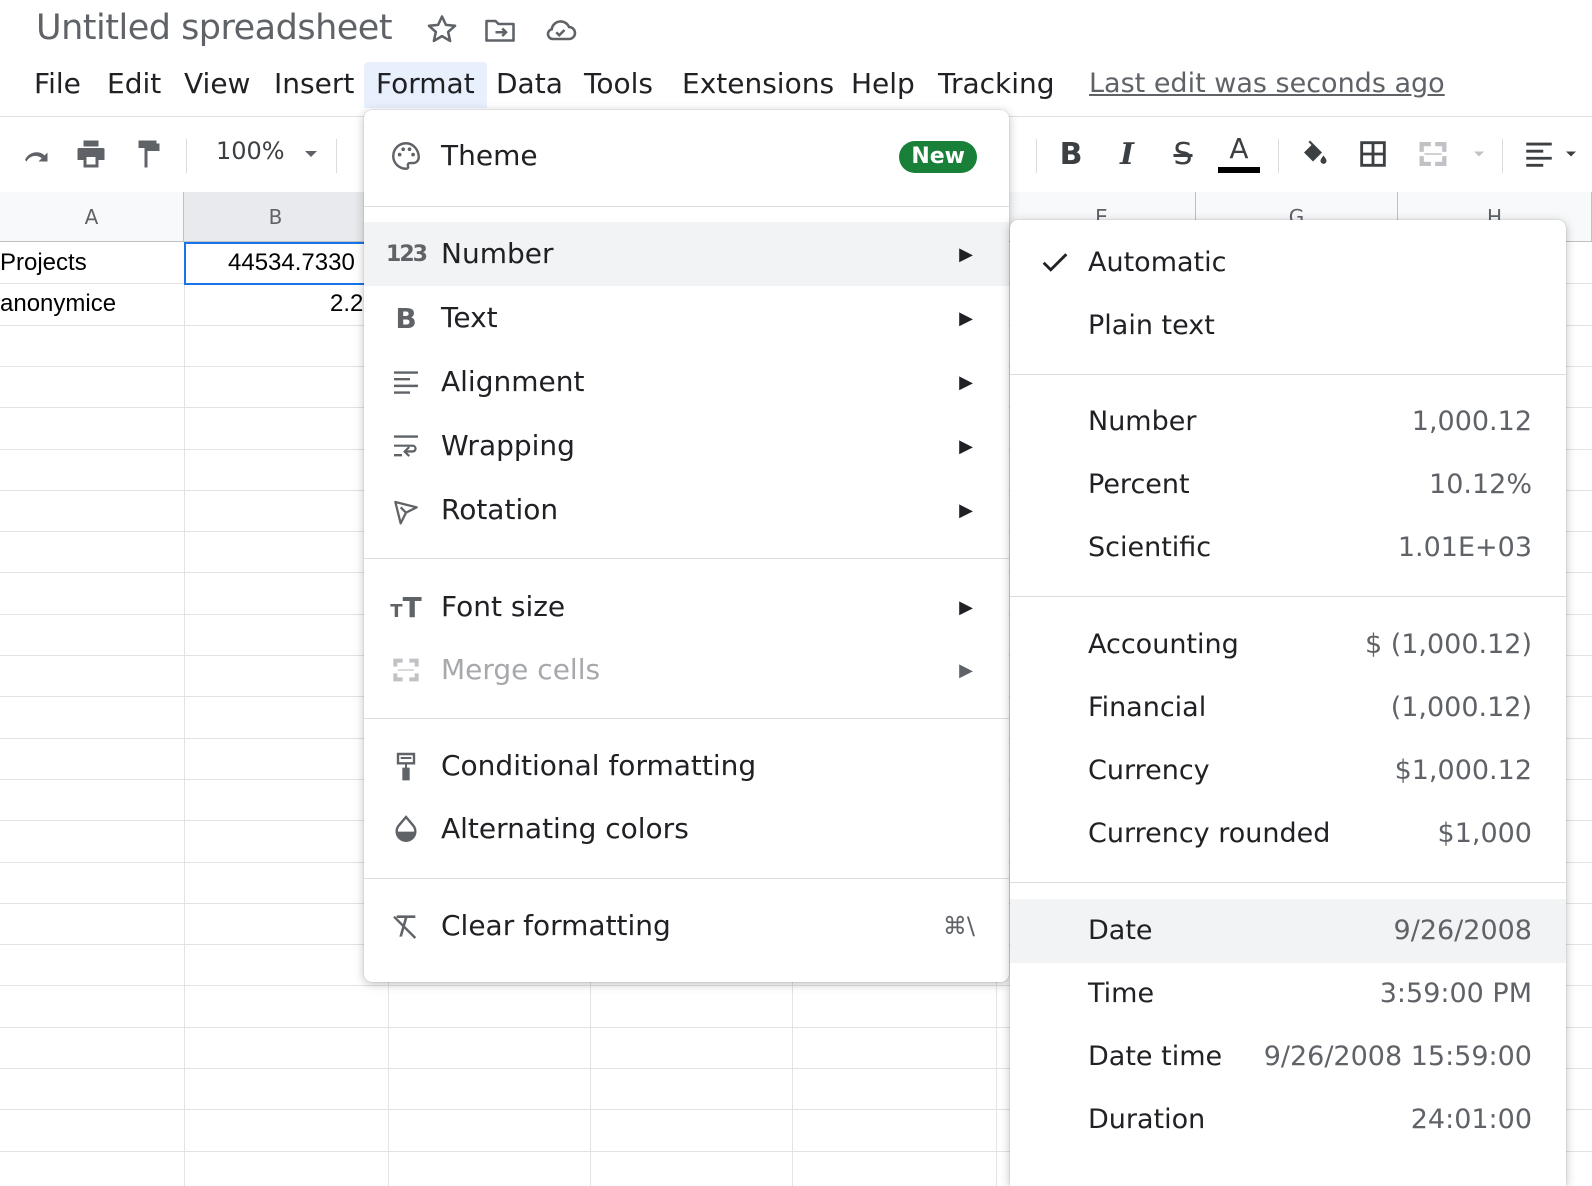 The image size is (1592, 1186). What do you see at coordinates (686, 510) in the screenshot?
I see `menu-item-rotation: Rotation ▶` at bounding box center [686, 510].